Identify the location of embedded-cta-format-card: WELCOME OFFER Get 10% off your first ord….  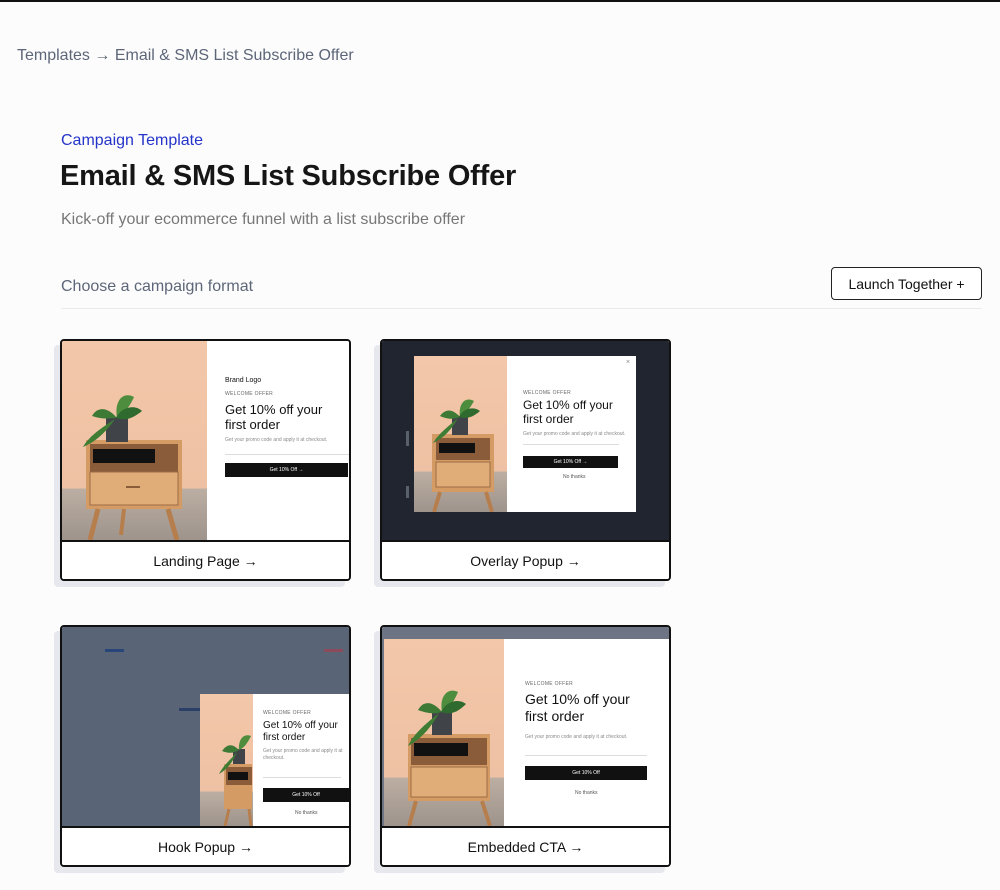
(525, 746).